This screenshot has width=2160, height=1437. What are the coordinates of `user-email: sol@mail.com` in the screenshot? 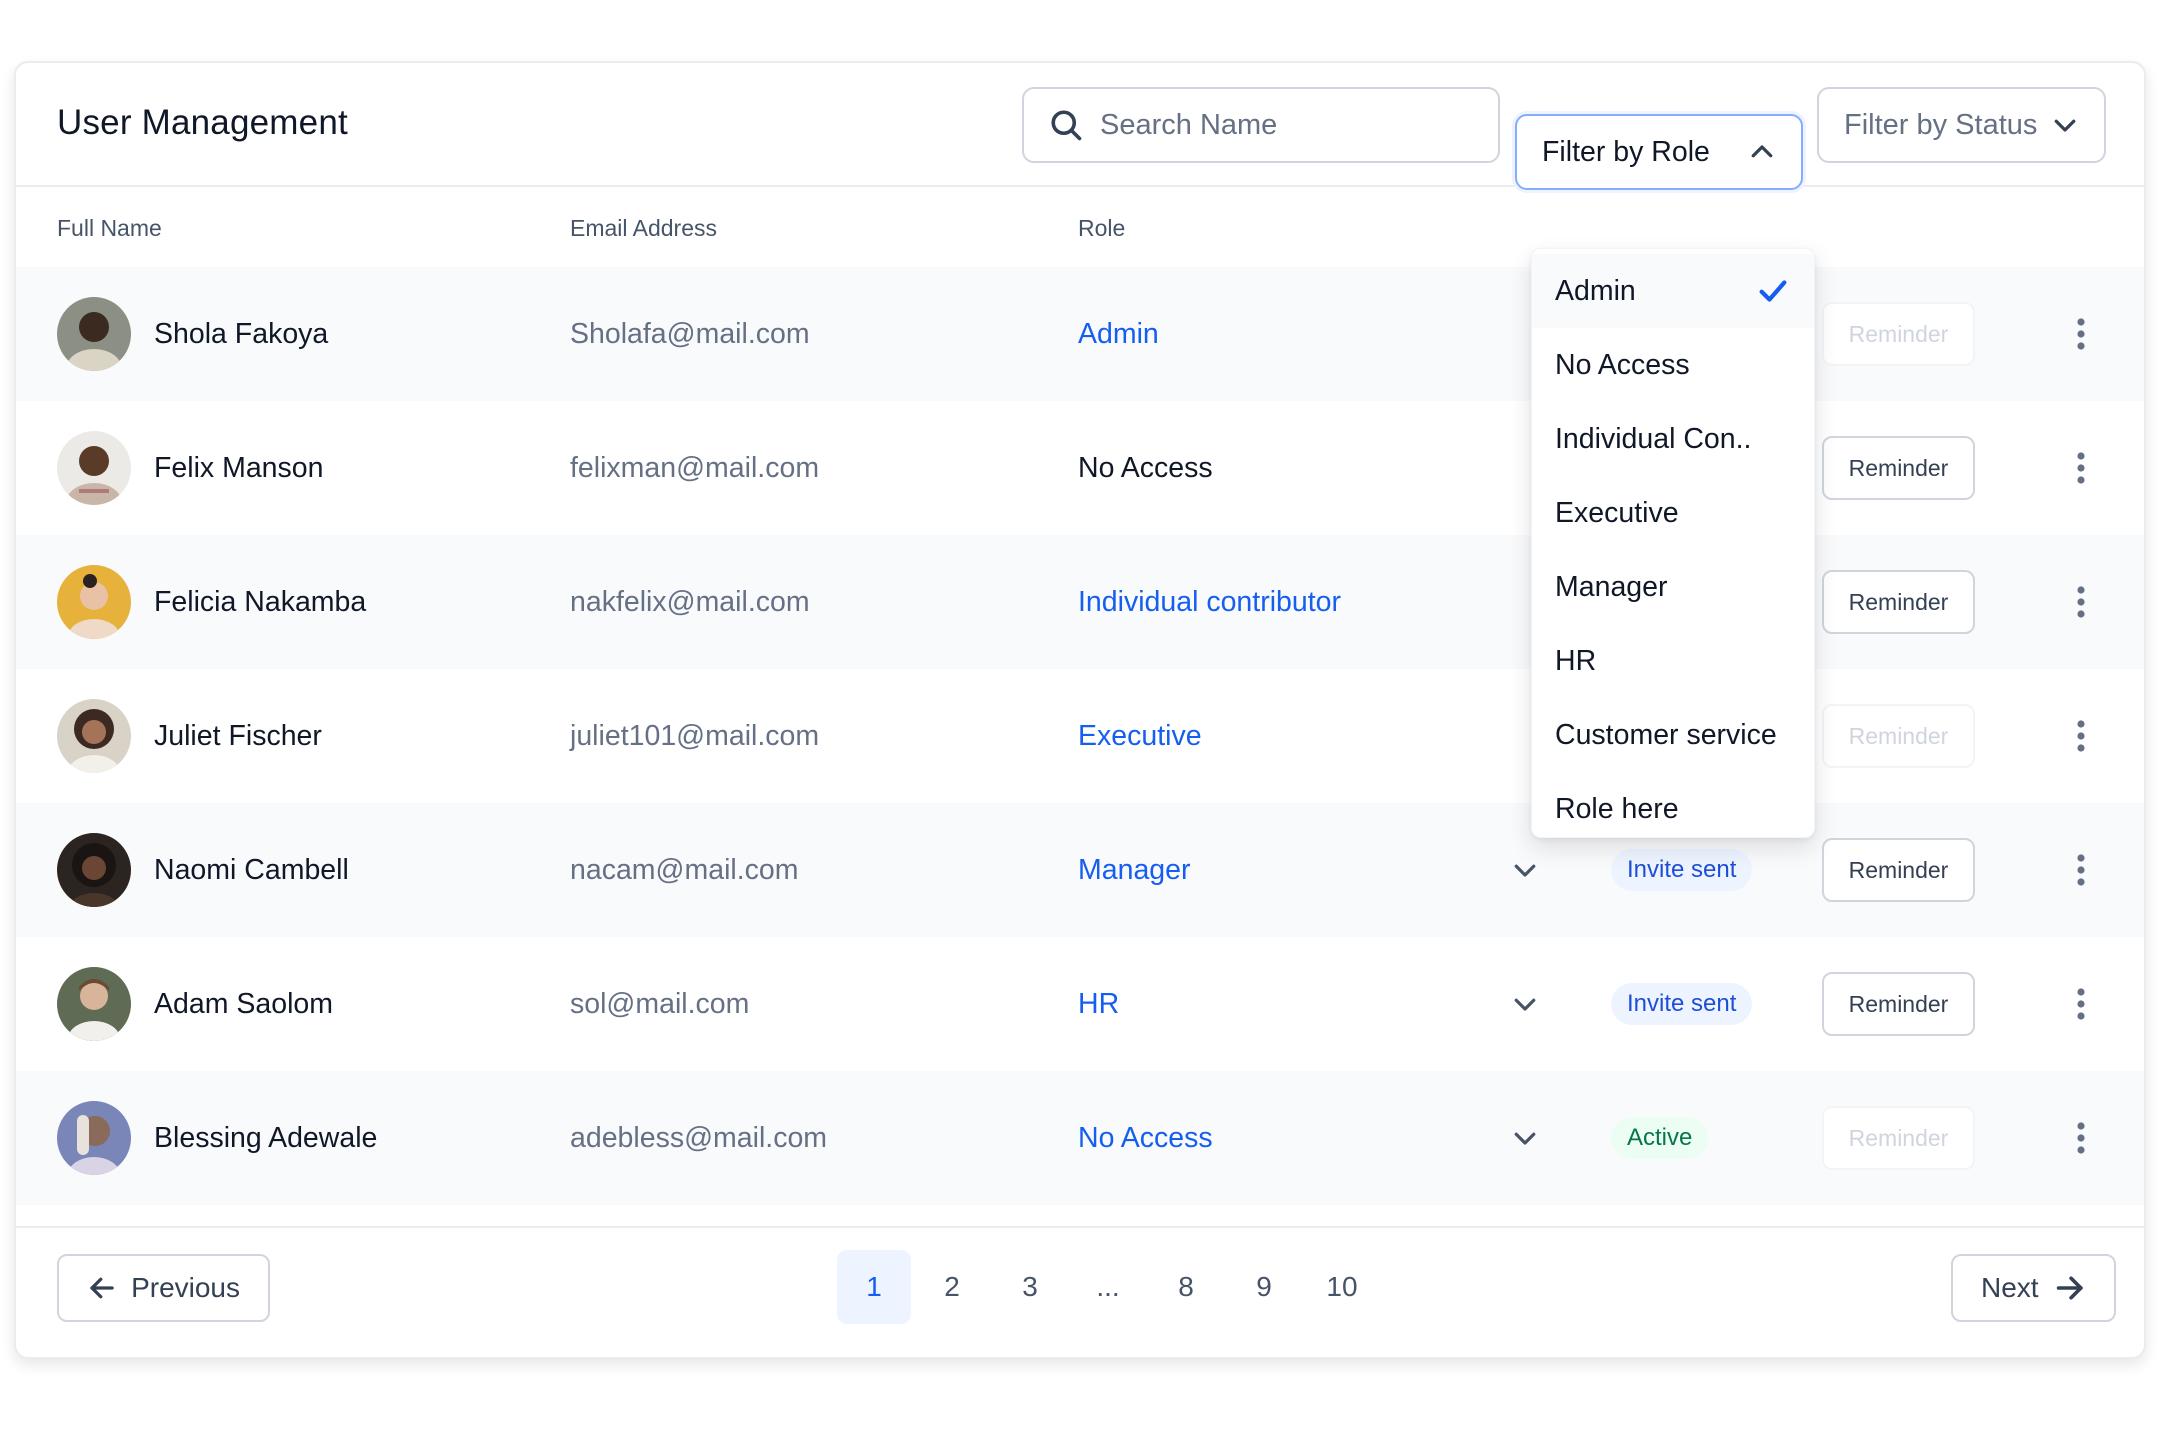 It's located at (660, 1004).